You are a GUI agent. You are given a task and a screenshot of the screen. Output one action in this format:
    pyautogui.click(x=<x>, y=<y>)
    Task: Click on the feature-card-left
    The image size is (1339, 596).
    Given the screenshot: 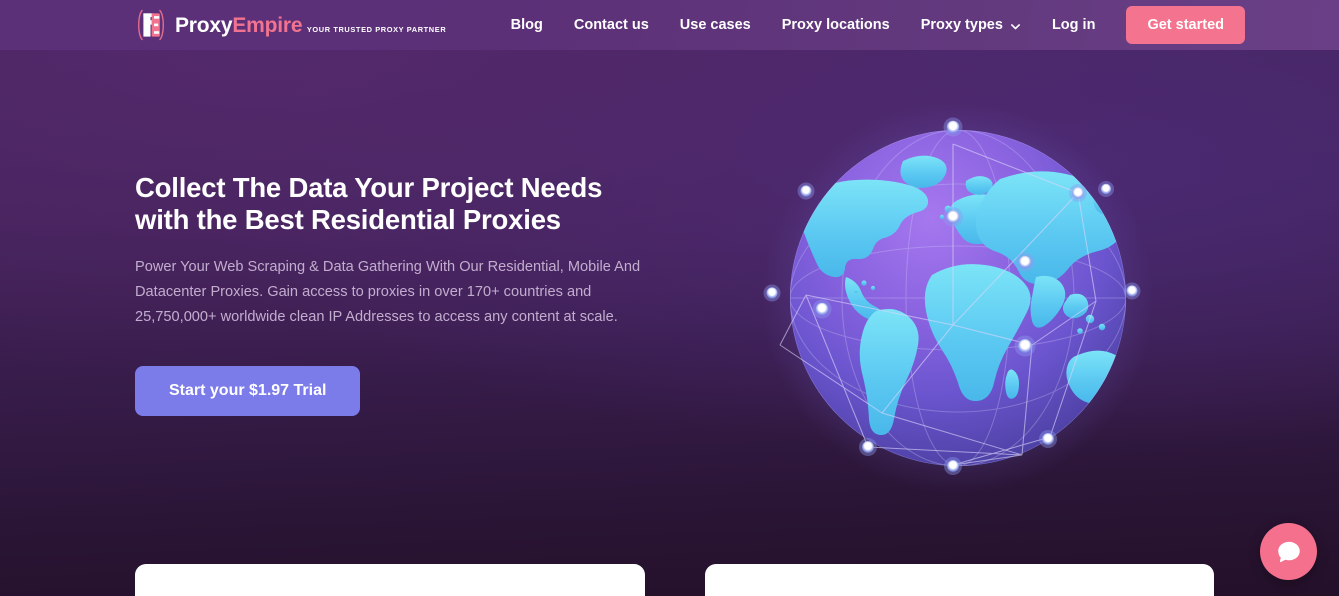 What is the action you would take?
    pyautogui.click(x=390, y=580)
    